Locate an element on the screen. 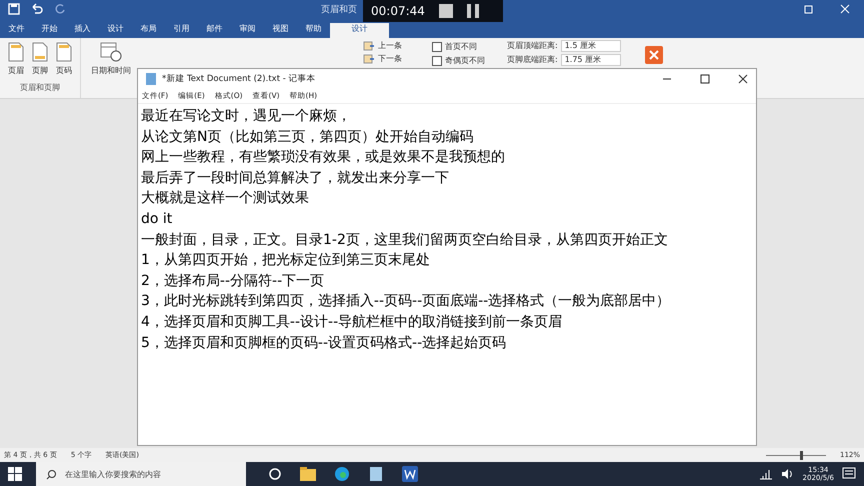 This screenshot has width=864, height=486. text-line: 2，选择布局--分隔符--下一页 is located at coordinates (233, 281).